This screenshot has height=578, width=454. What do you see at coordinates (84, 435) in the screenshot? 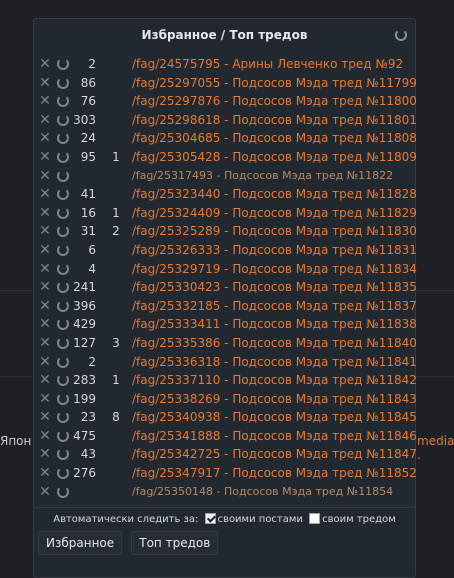
I see `post-count: 475` at bounding box center [84, 435].